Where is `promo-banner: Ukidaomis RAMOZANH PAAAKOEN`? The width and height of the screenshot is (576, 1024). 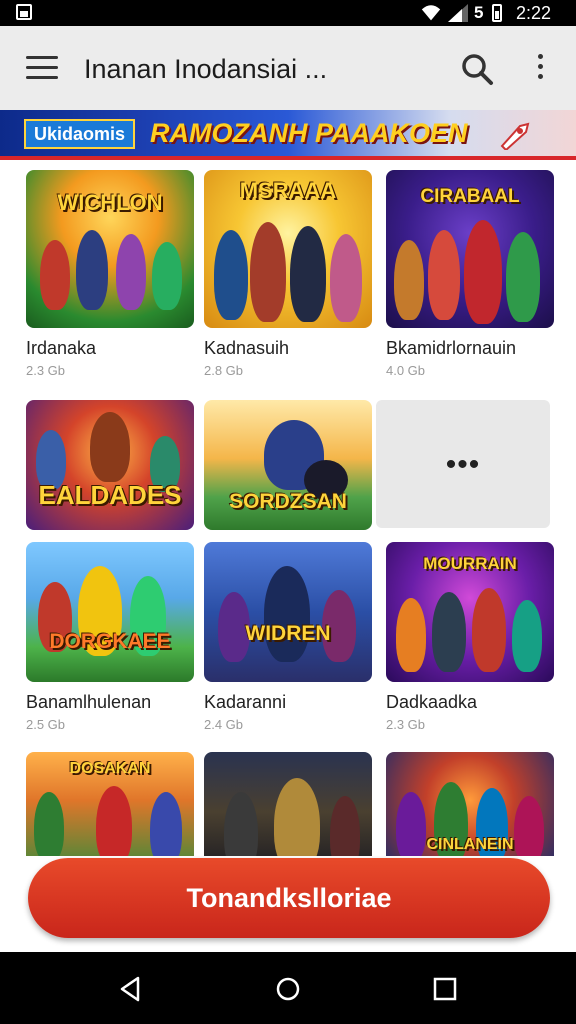 promo-banner: Ukidaomis RAMOZANH PAAAKOEN is located at coordinates (288, 135).